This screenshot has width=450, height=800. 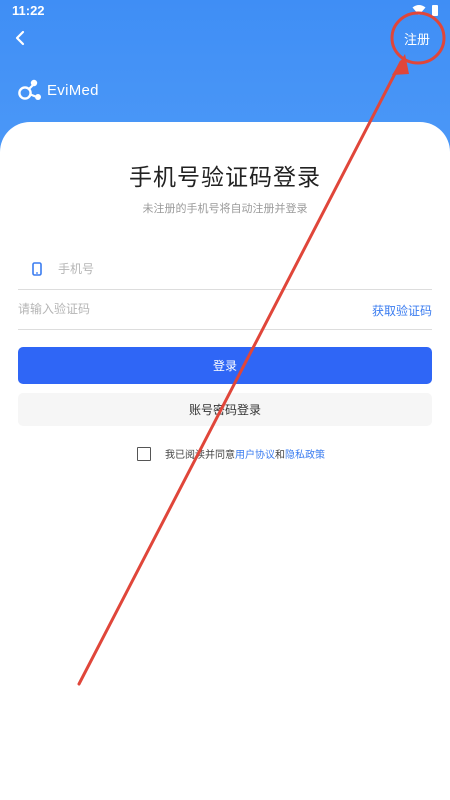 What do you see at coordinates (238, 269) in the screenshot?
I see `phone-input` at bounding box center [238, 269].